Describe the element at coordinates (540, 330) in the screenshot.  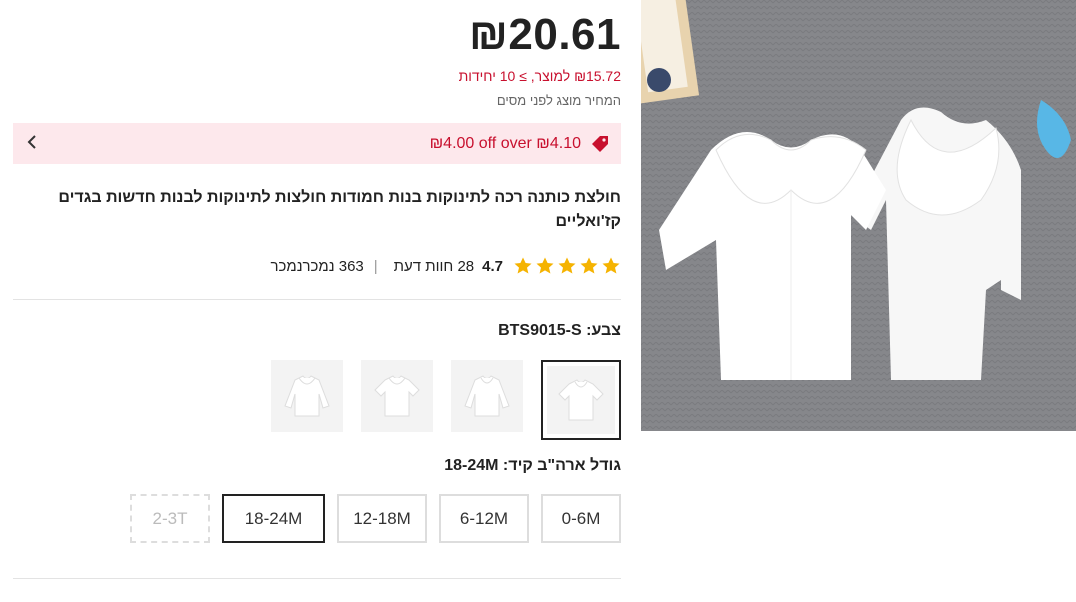
I see `color-value: BTS9015-S` at that location.